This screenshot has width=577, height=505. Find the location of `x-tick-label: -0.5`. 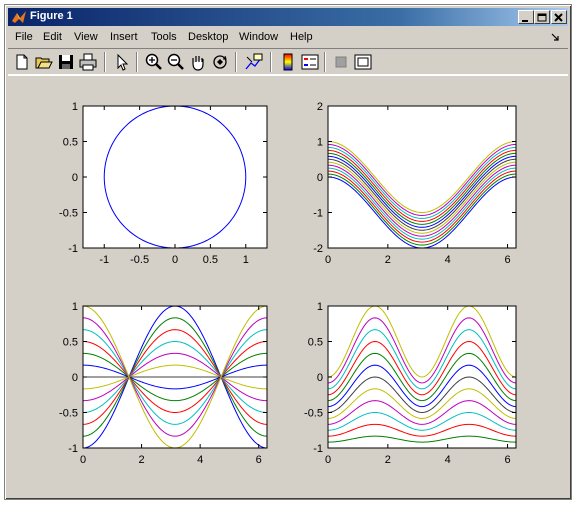

x-tick-label: -0.5 is located at coordinates (139, 260).